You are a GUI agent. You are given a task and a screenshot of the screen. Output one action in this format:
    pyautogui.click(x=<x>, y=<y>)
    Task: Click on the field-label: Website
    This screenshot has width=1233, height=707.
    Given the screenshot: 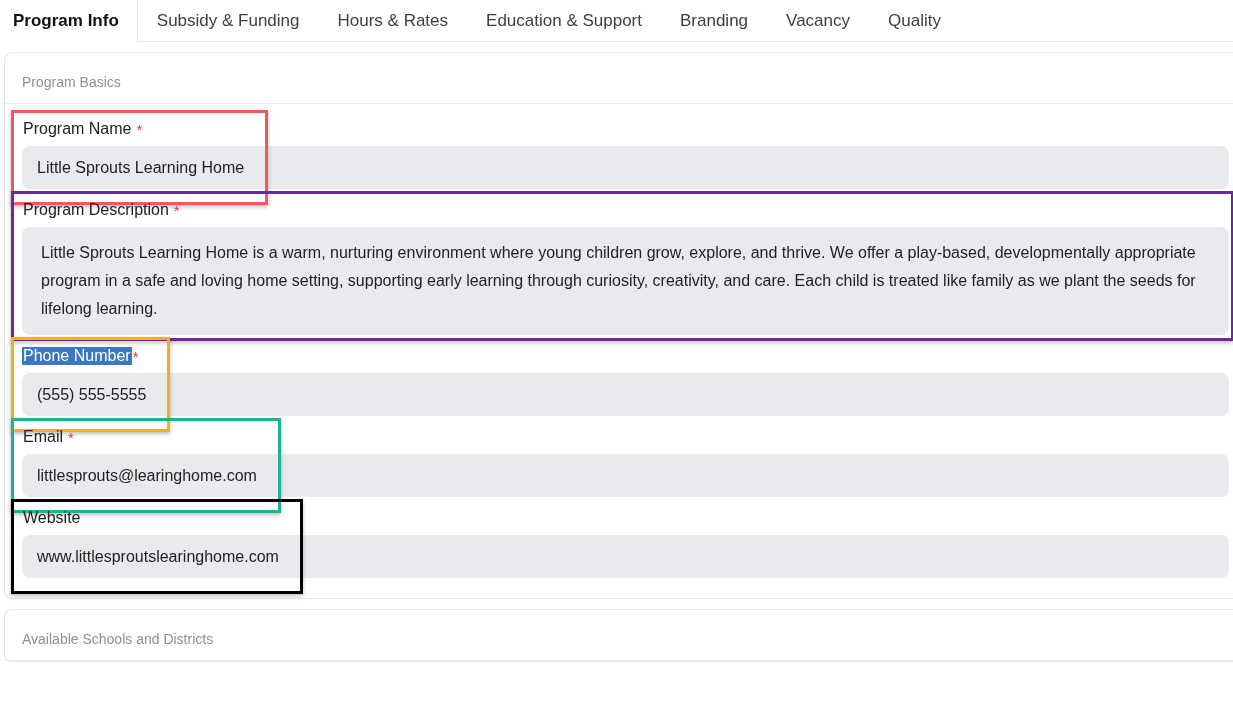 What is the action you would take?
    pyautogui.click(x=52, y=518)
    